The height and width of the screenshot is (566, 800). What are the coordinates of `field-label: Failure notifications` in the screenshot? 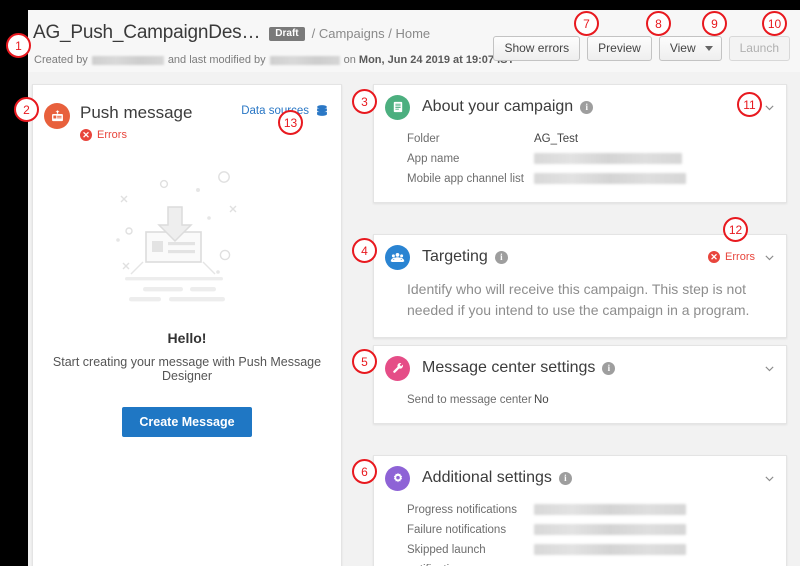 It's located at (457, 530).